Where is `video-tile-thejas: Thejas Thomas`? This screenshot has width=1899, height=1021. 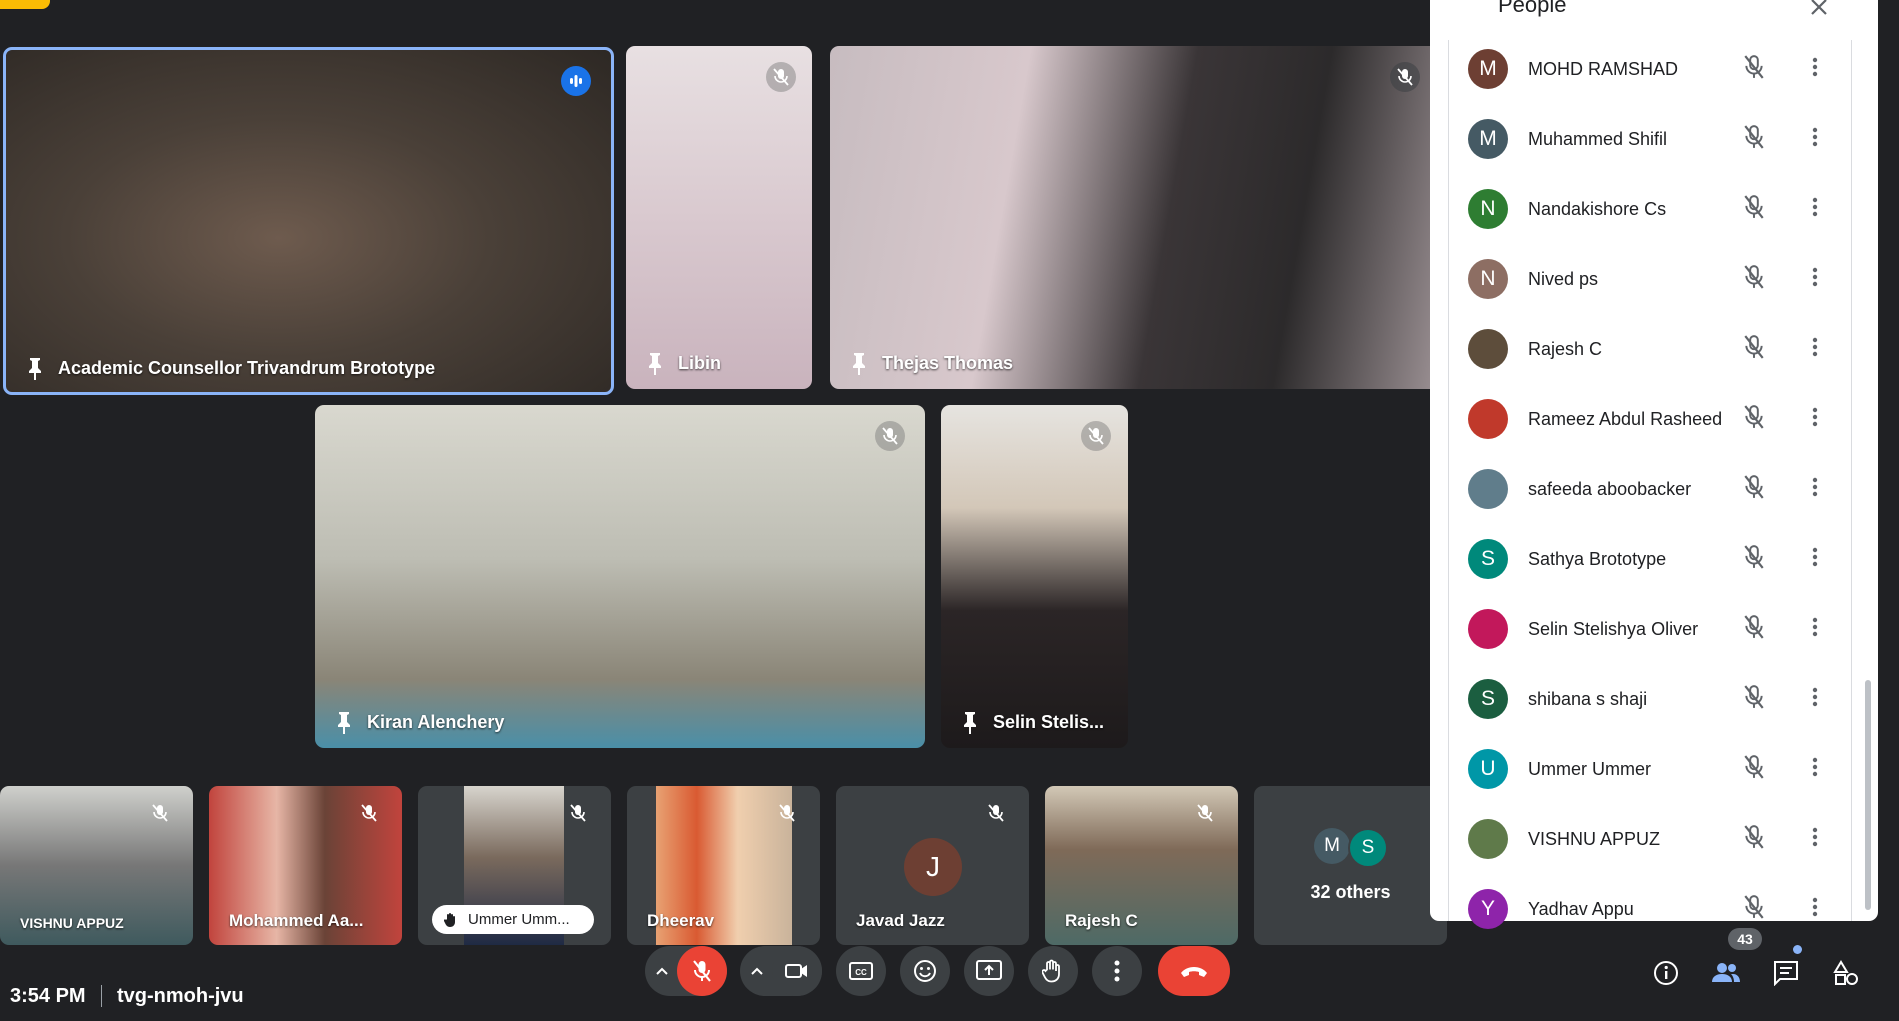 video-tile-thejas: Thejas Thomas is located at coordinates (1135, 217).